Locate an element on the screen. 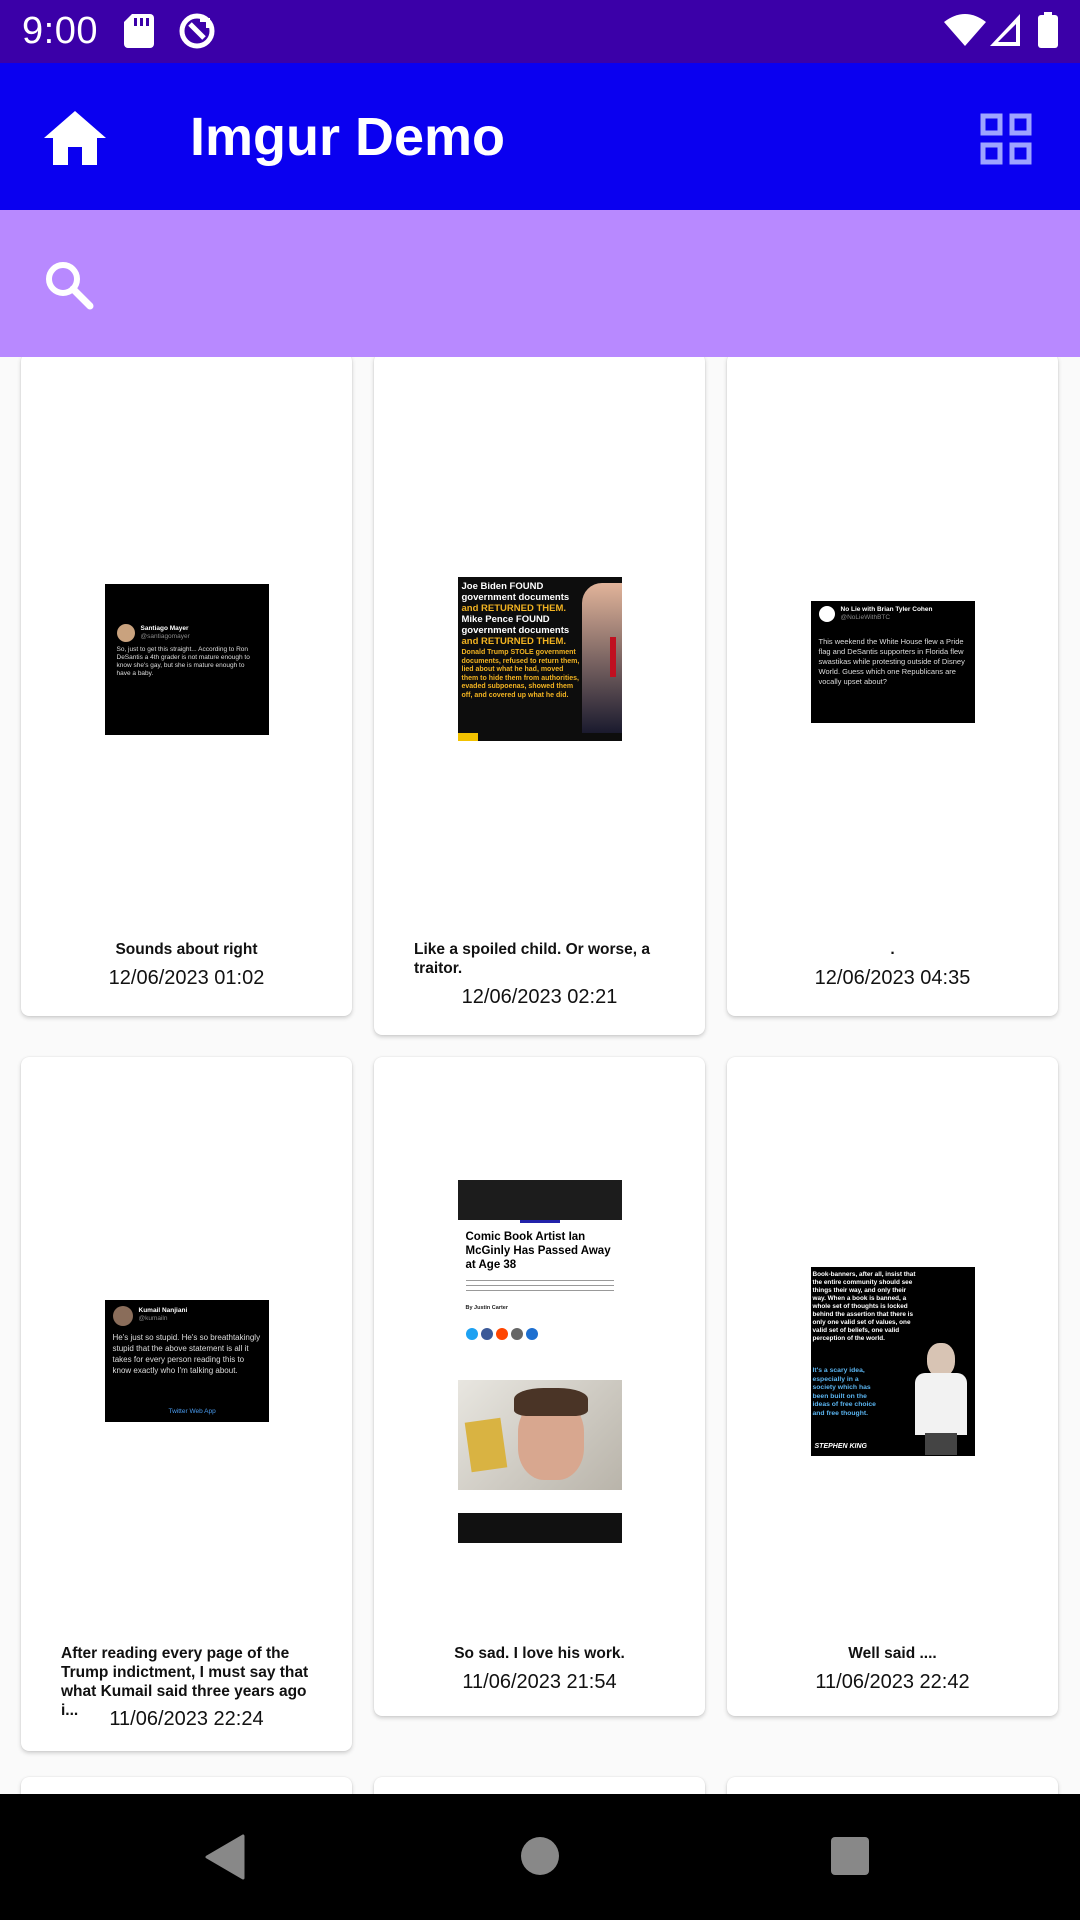 The width and height of the screenshot is (1080, 1920). app-bar: Imgur Demo is located at coordinates (540, 136).